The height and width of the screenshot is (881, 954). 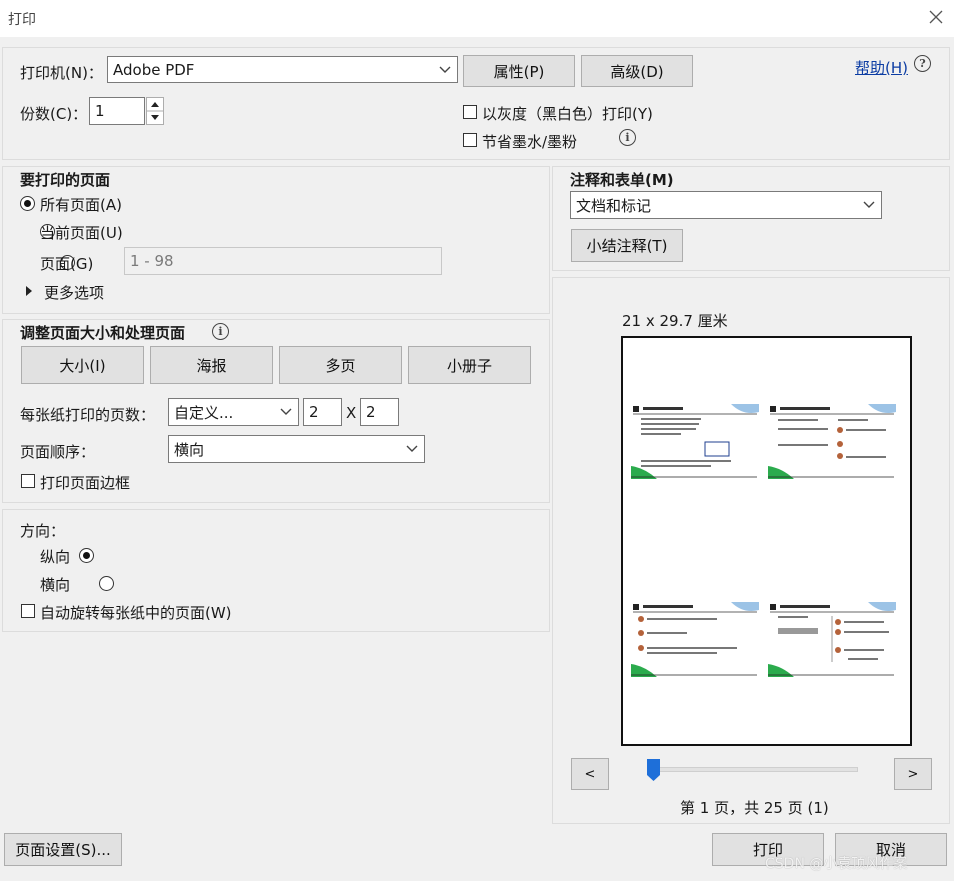 I want to click on all-pages-radio, so click(x=27, y=203).